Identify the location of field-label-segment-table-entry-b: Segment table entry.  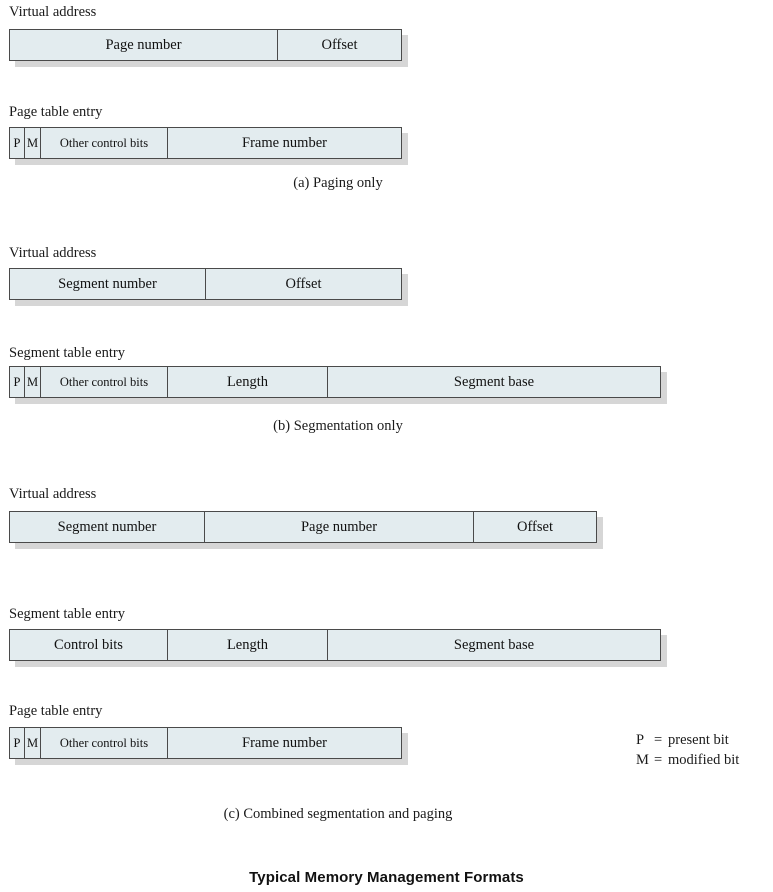
(67, 353).